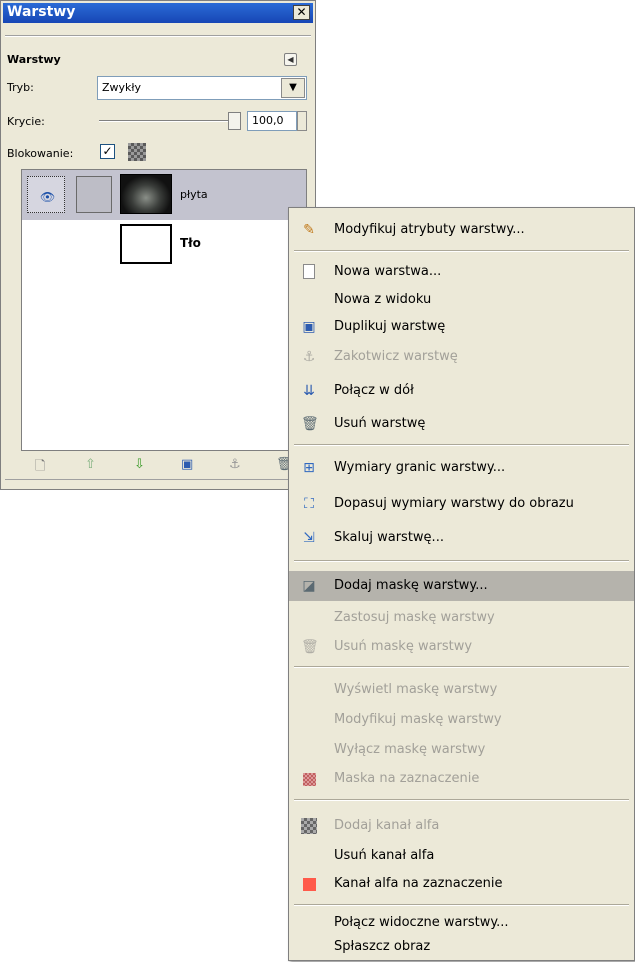  I want to click on anchor-icon: ⚓, so click(309, 357).